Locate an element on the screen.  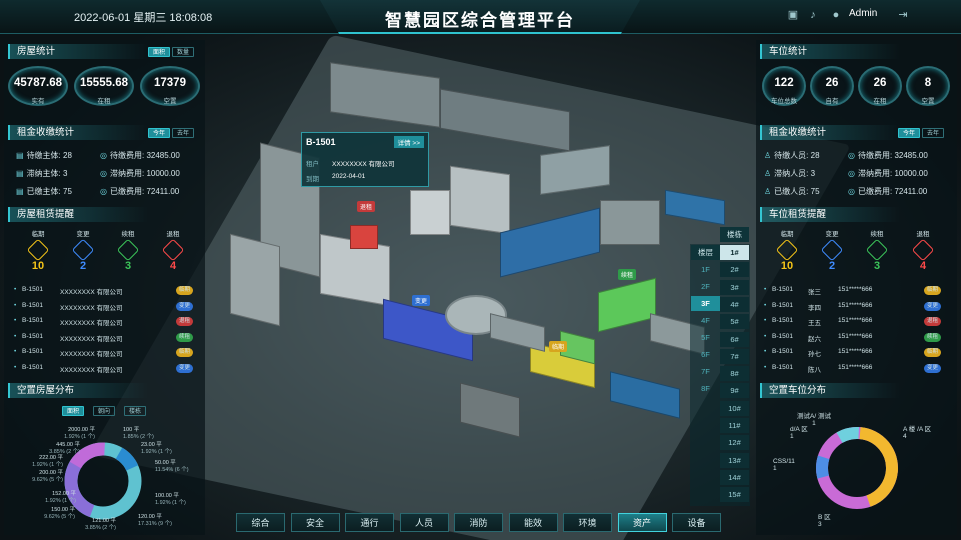
name-cell: 王五 is located at coordinates (814, 323).